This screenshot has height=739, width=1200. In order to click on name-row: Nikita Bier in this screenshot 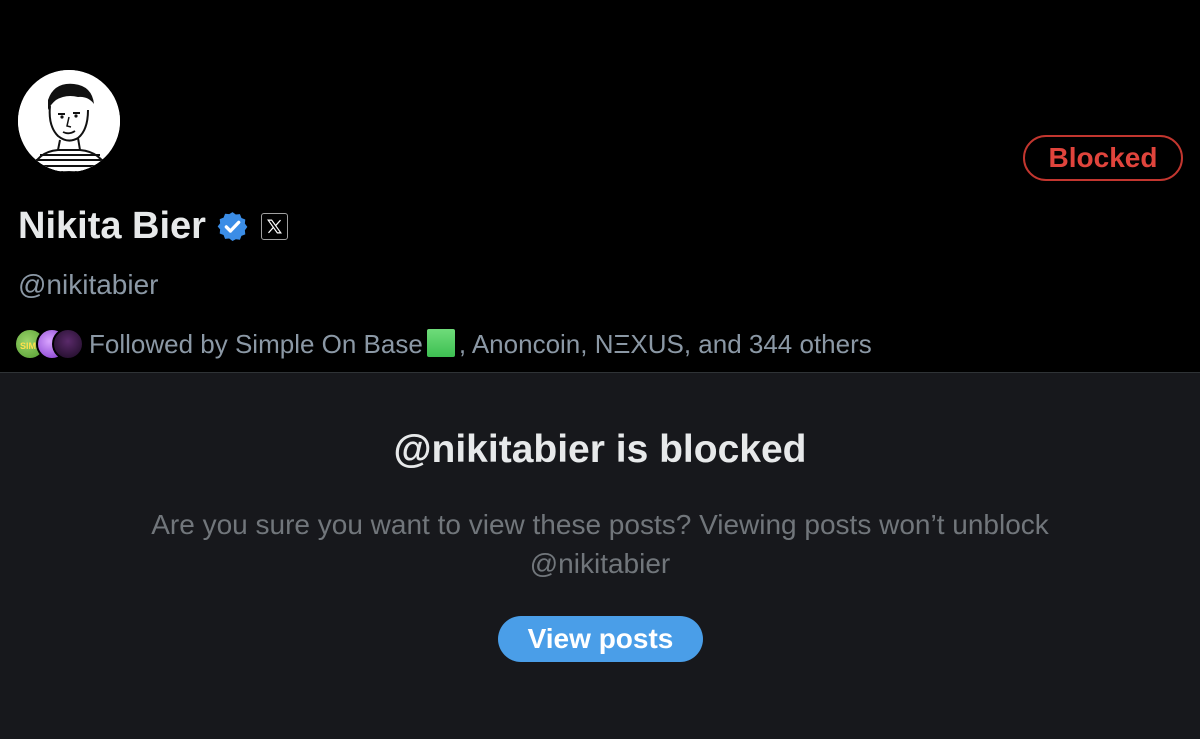, I will do `click(153, 226)`.